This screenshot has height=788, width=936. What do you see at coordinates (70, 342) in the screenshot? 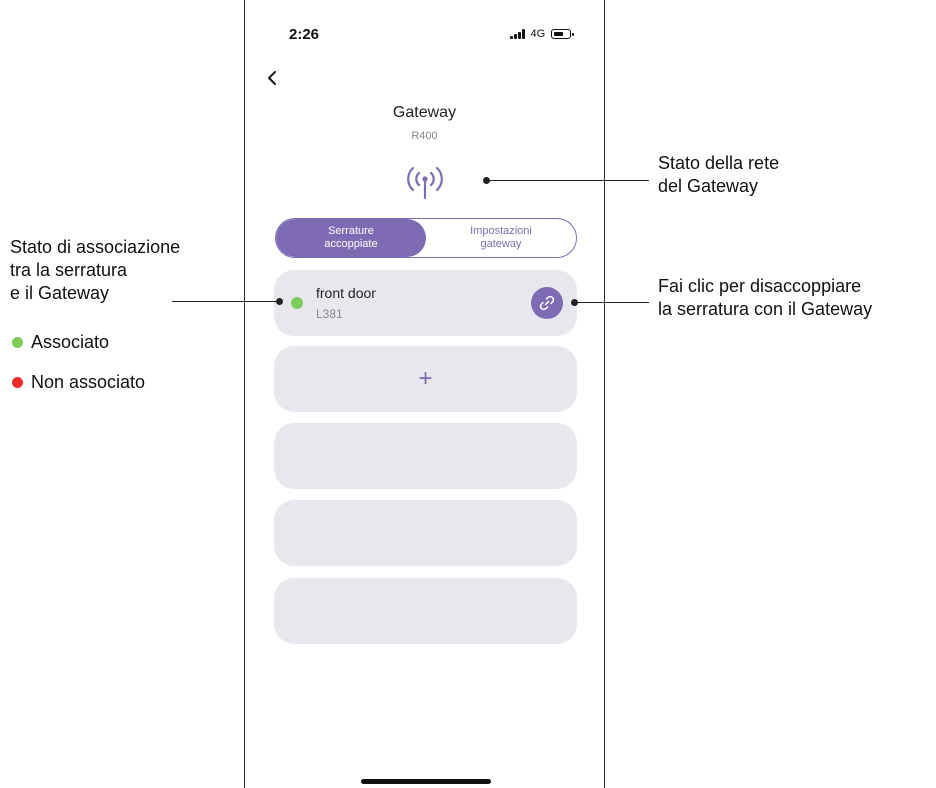
I see `legend-associated-label: Associato` at bounding box center [70, 342].